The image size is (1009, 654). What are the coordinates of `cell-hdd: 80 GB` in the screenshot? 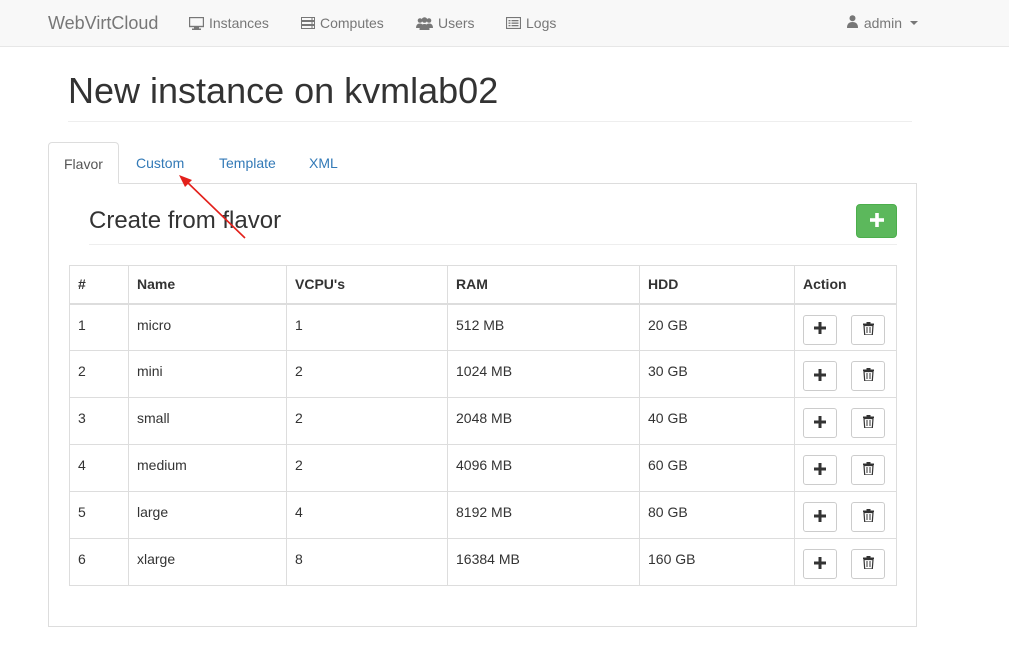 It's located at (717, 515).